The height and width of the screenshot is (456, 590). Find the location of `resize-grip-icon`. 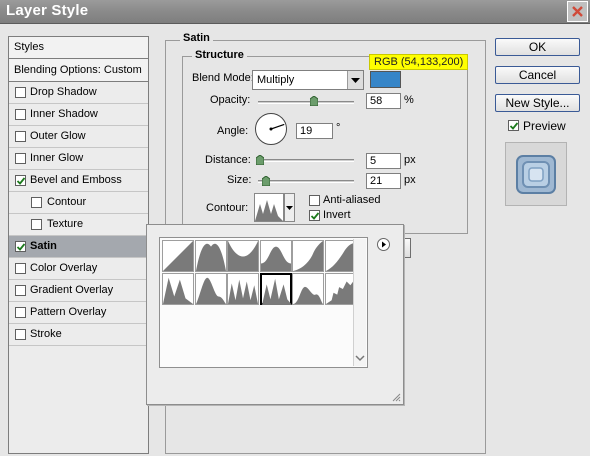

resize-grip-icon is located at coordinates (396, 397).